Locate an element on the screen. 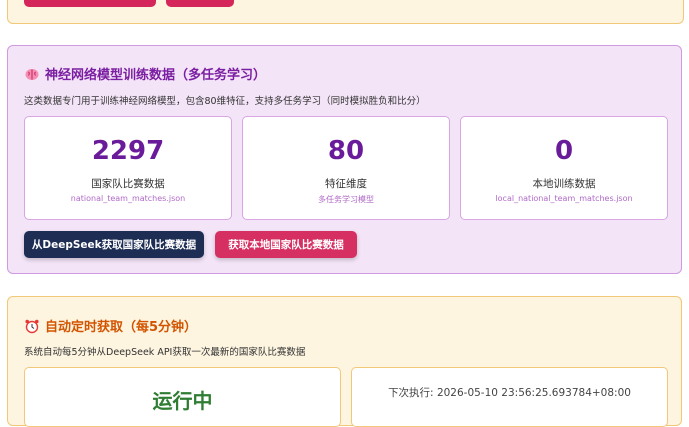  auto-panel-title-text: 自动定时获取（每5分钟） is located at coordinates (121, 327).